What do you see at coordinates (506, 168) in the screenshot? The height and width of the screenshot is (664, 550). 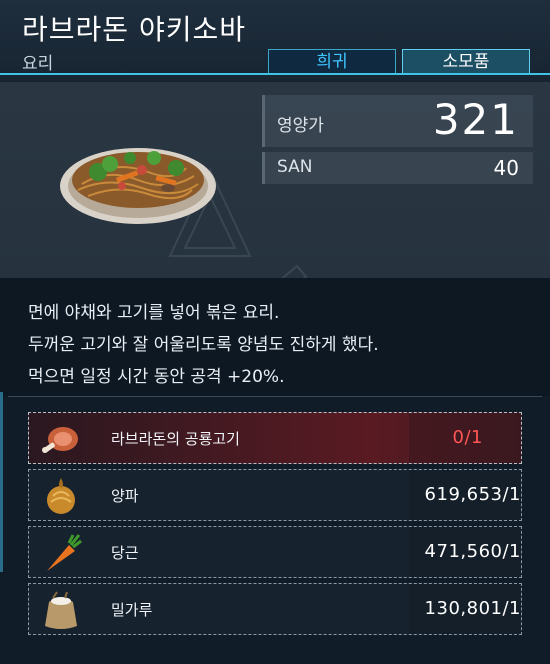 I see `san-value: 40` at bounding box center [506, 168].